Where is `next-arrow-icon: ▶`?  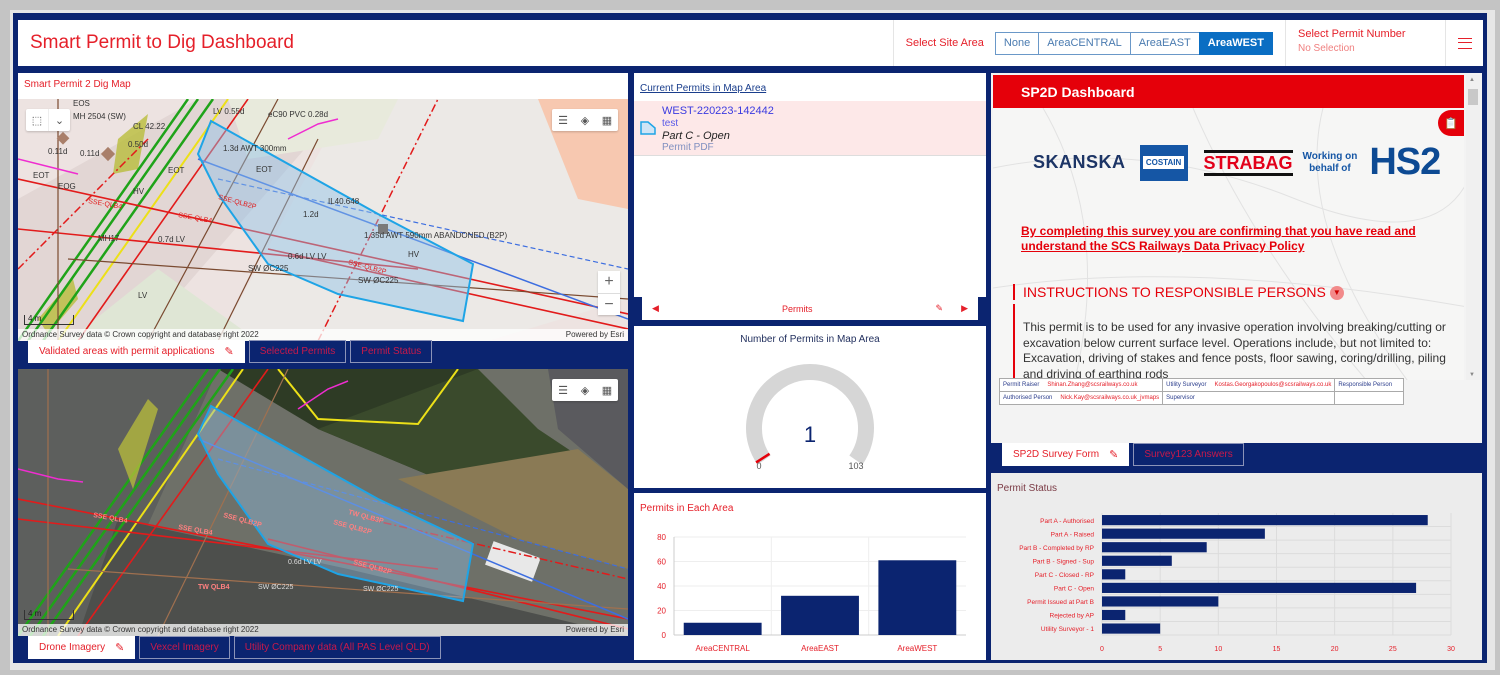
next-arrow-icon: ▶ is located at coordinates (964, 308).